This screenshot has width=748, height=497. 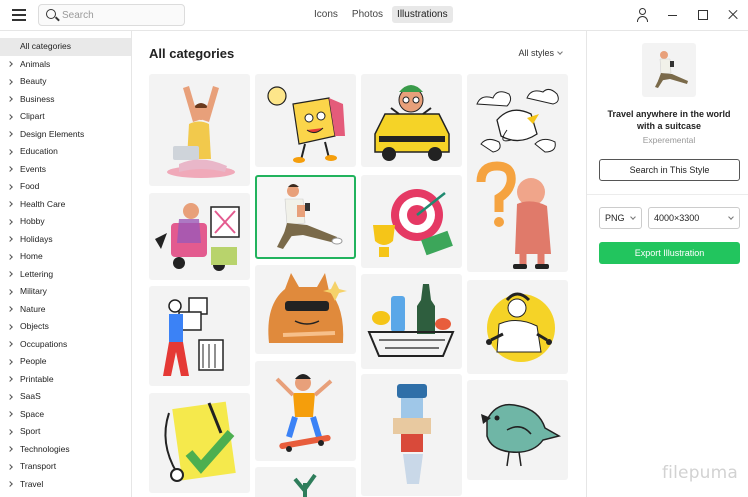 I want to click on sidebar-item-label: Space, so click(x=32, y=413).